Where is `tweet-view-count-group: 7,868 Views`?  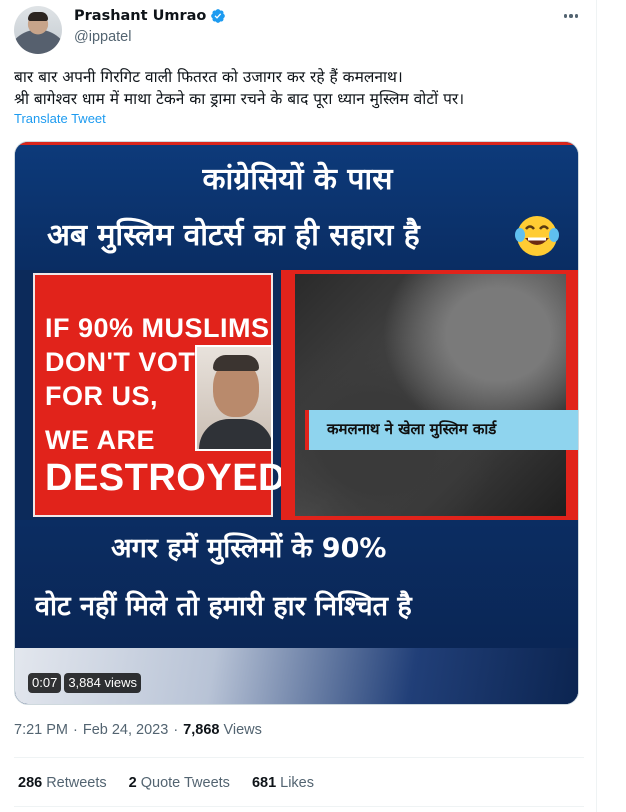
tweet-view-count-group: 7,868 Views is located at coordinates (222, 730).